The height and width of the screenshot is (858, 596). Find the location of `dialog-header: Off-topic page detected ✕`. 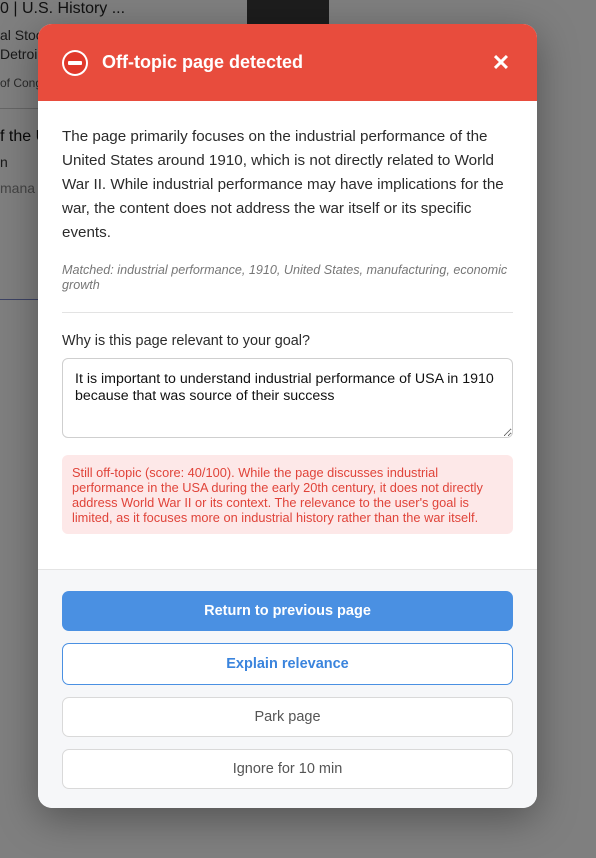

dialog-header: Off-topic page detected ✕ is located at coordinates (287, 62).